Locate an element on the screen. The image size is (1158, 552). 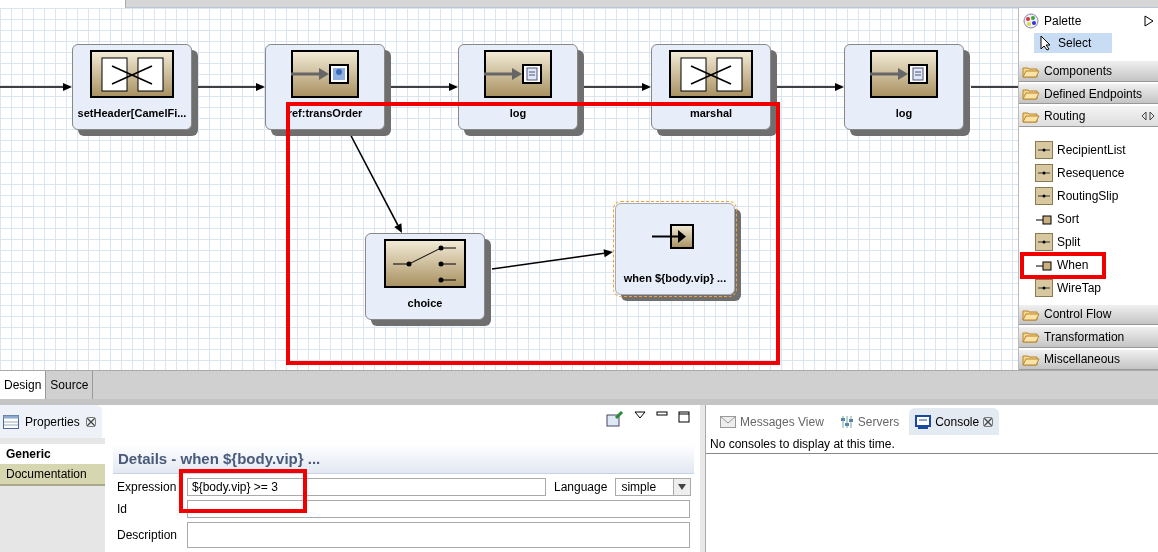
palette-item: RoutingSlip is located at coordinates (1096, 195).